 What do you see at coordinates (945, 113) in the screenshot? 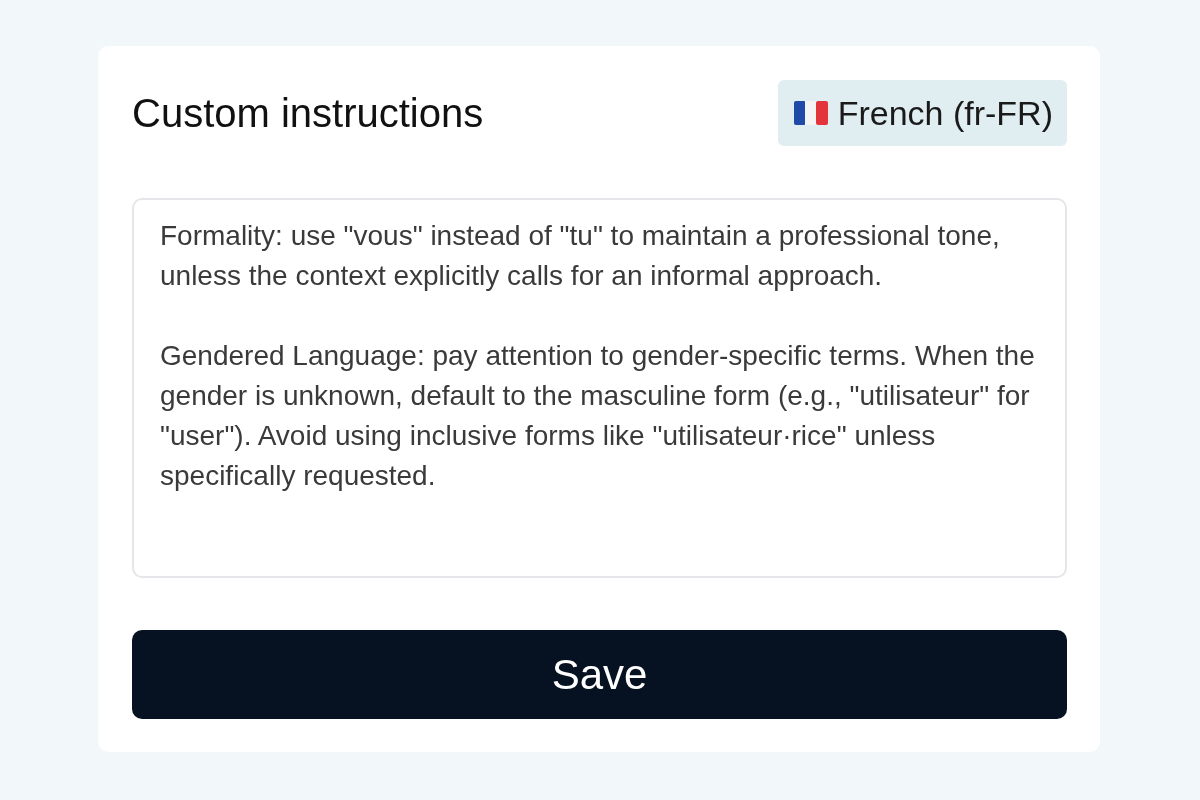
I see `language-label: French (fr-FR)` at bounding box center [945, 113].